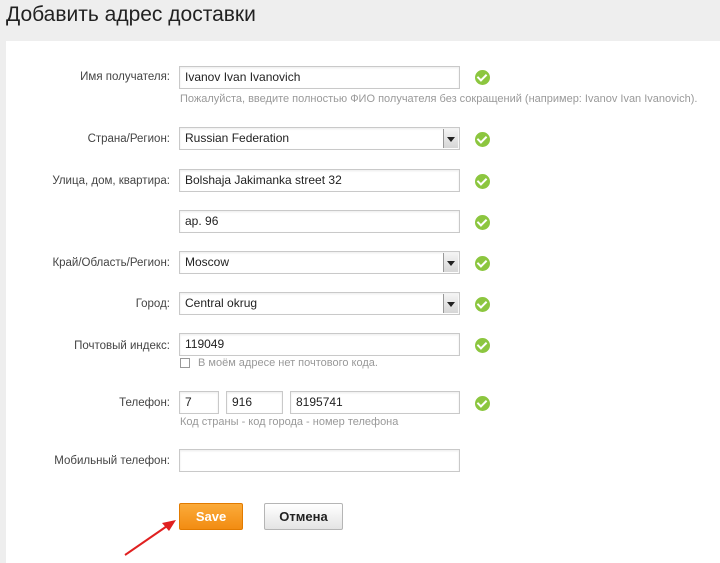  Describe the element at coordinates (237, 138) in the screenshot. I see `country-select-value: Russian Federation` at that location.